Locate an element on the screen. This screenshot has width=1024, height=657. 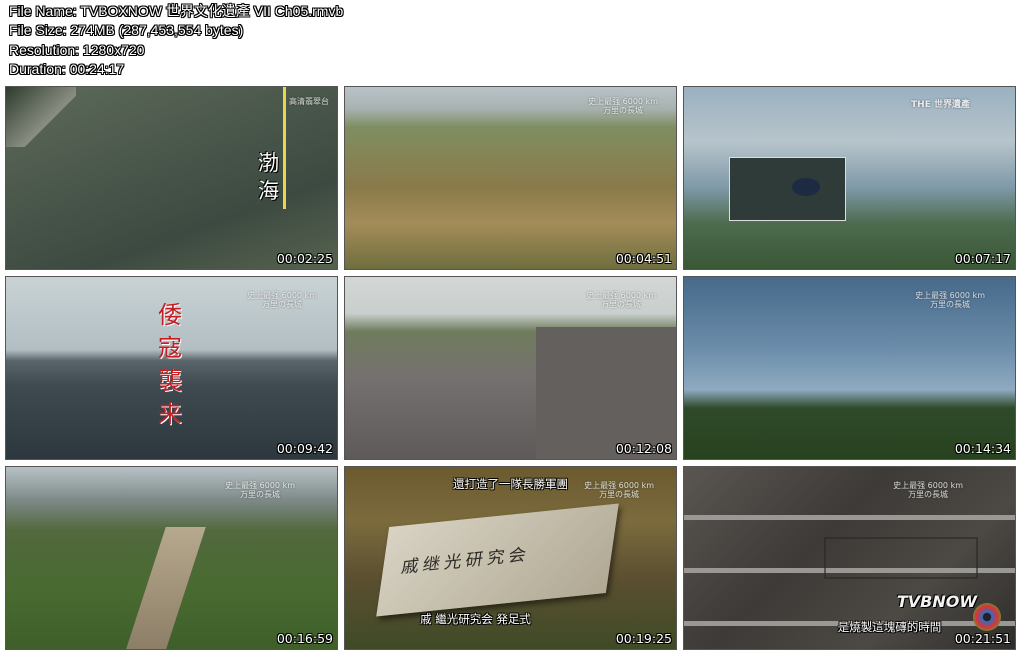
thumbnail-4: 倭寇襲来 史上最强 6000 km 万里の長城 00:09:42 is located at coordinates (171, 368).